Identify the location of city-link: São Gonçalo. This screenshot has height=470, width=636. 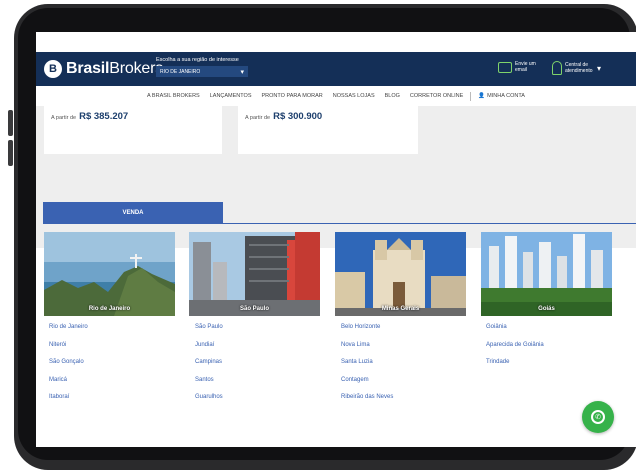
(68, 368).